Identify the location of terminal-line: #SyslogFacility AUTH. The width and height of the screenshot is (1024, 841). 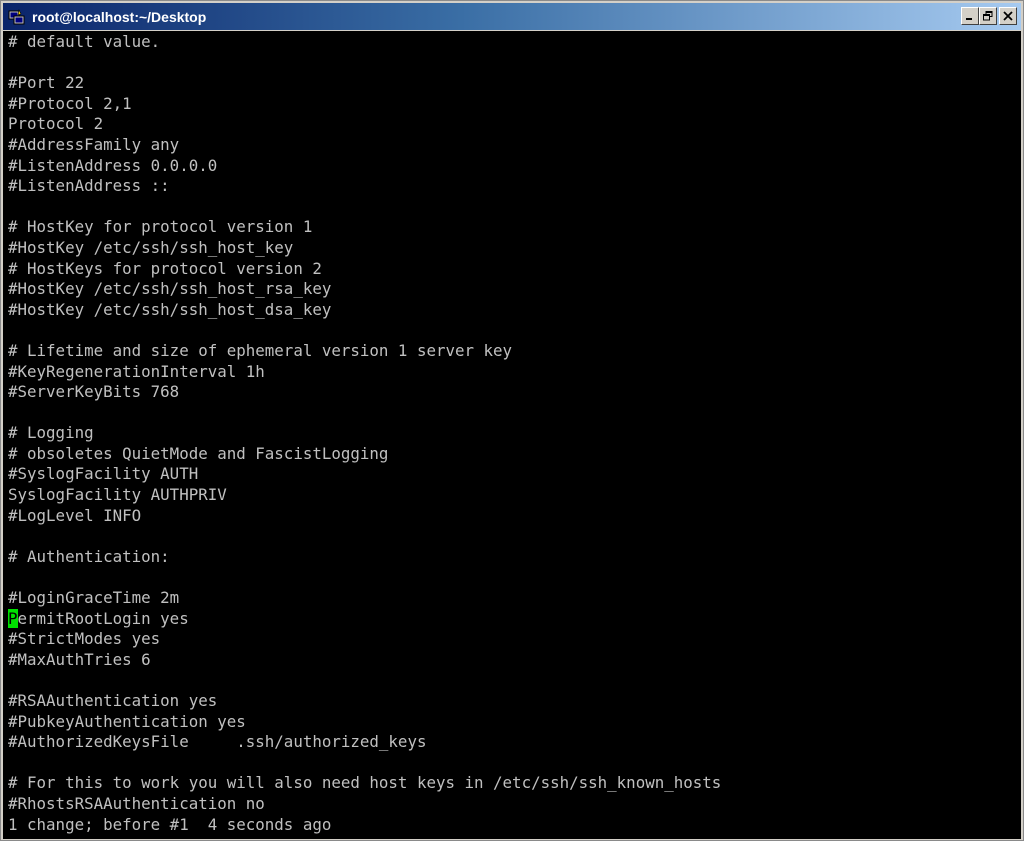
(103, 474).